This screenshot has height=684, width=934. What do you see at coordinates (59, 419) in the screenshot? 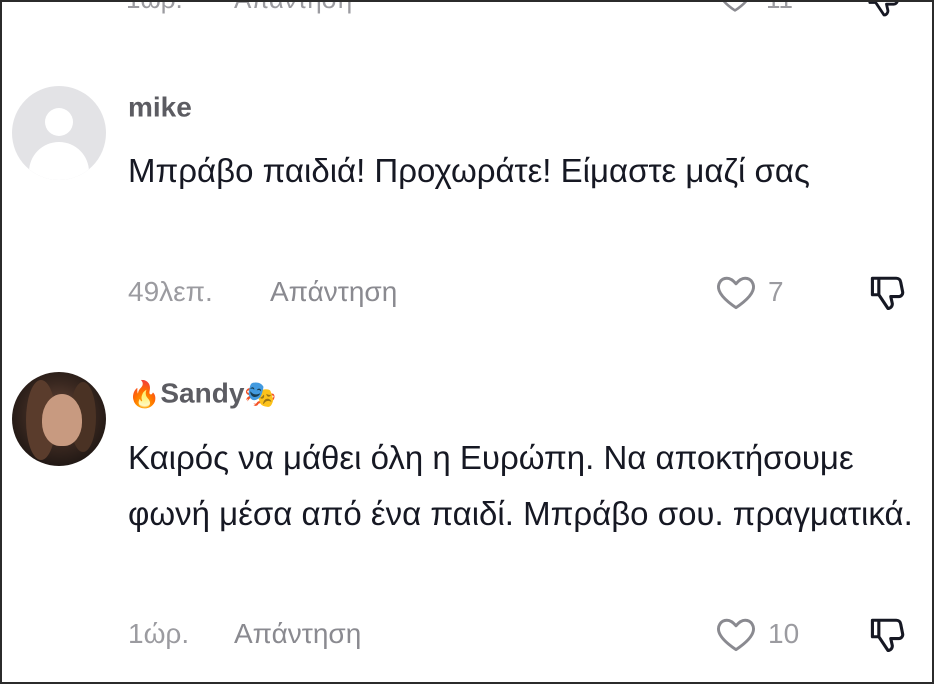
I see `user-photo` at bounding box center [59, 419].